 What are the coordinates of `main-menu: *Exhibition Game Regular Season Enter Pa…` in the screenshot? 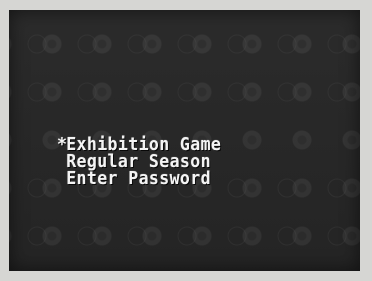 It's located at (190, 161).